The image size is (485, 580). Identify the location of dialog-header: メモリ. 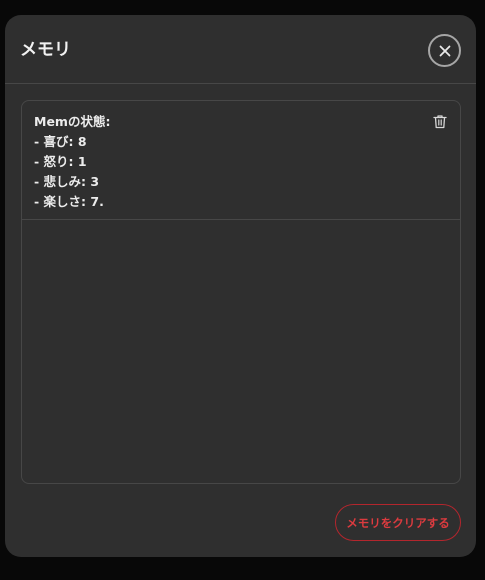
(240, 49).